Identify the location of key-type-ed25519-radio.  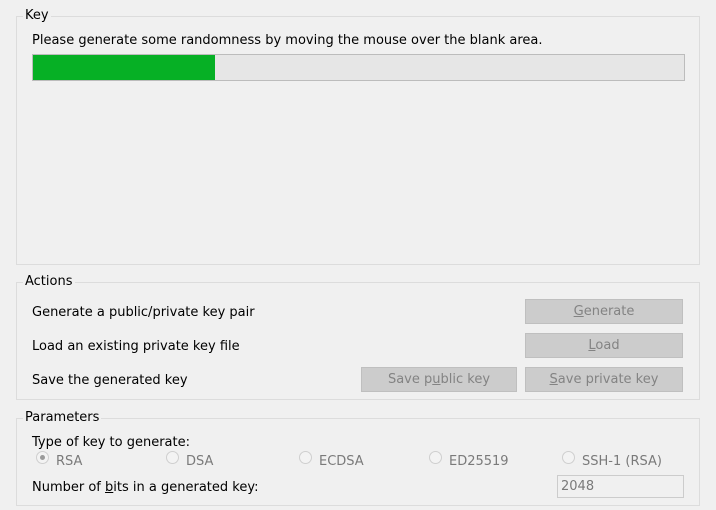
(435, 457).